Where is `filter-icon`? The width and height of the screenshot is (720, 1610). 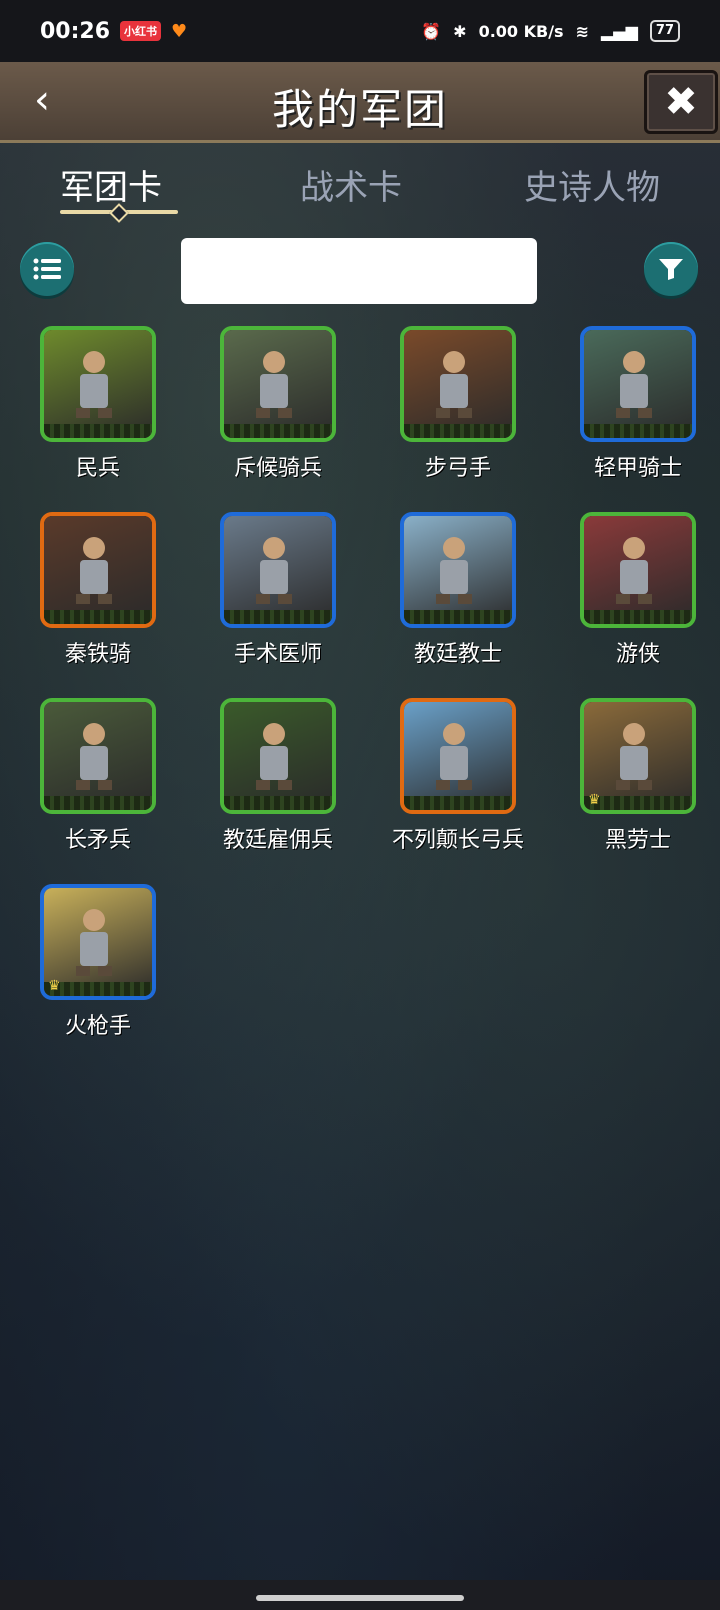 filter-icon is located at coordinates (671, 269).